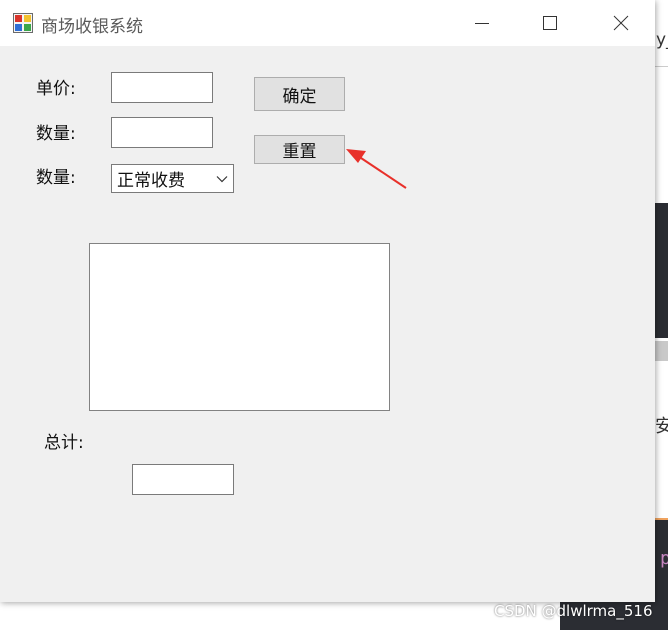 This screenshot has width=668, height=630. Describe the element at coordinates (162, 132) in the screenshot. I see `quantity-input` at that location.